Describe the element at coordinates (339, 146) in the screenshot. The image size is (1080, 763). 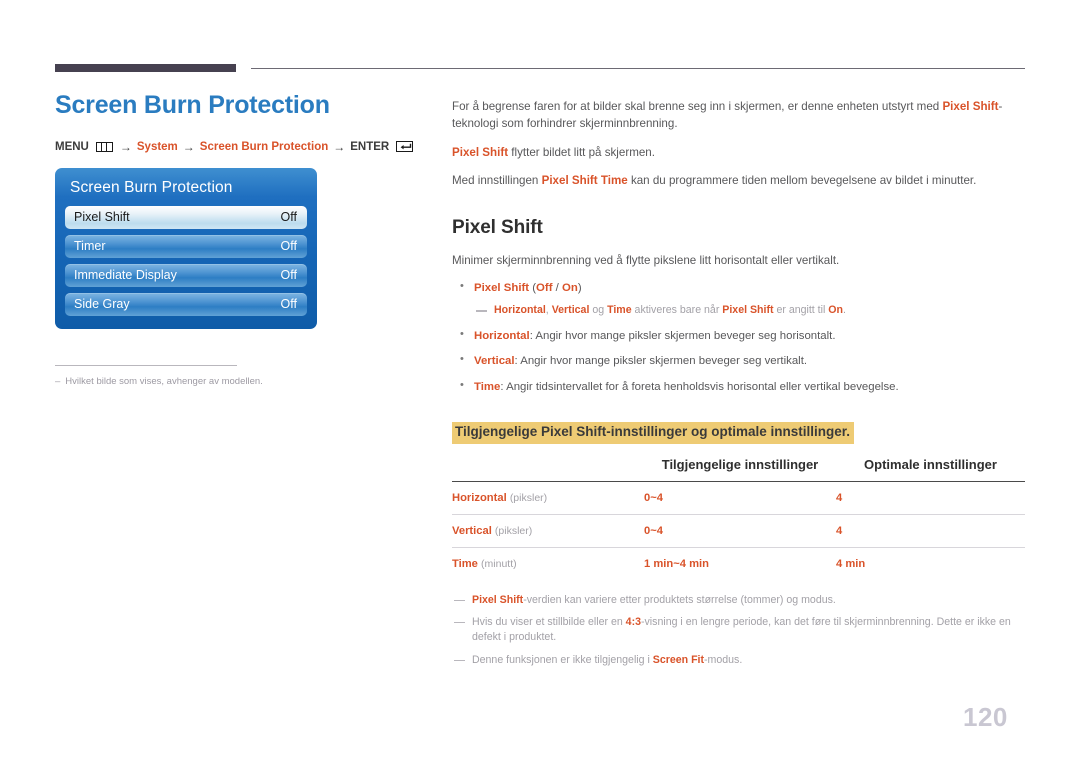
I see `breadcrumb-arrow-3: →` at that location.